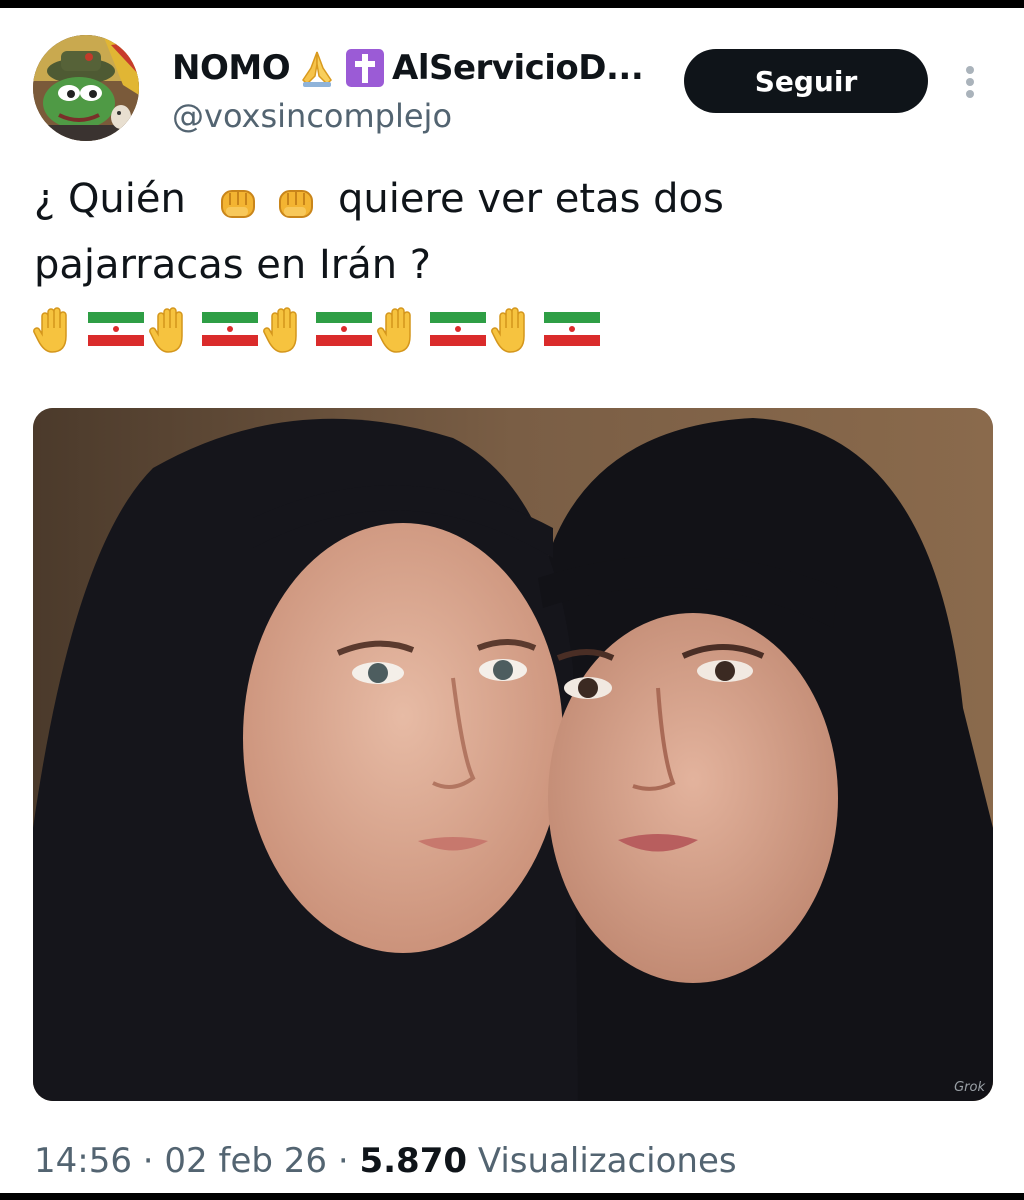 The height and width of the screenshot is (1200, 1024). I want to click on emoji-row, so click(322, 330).